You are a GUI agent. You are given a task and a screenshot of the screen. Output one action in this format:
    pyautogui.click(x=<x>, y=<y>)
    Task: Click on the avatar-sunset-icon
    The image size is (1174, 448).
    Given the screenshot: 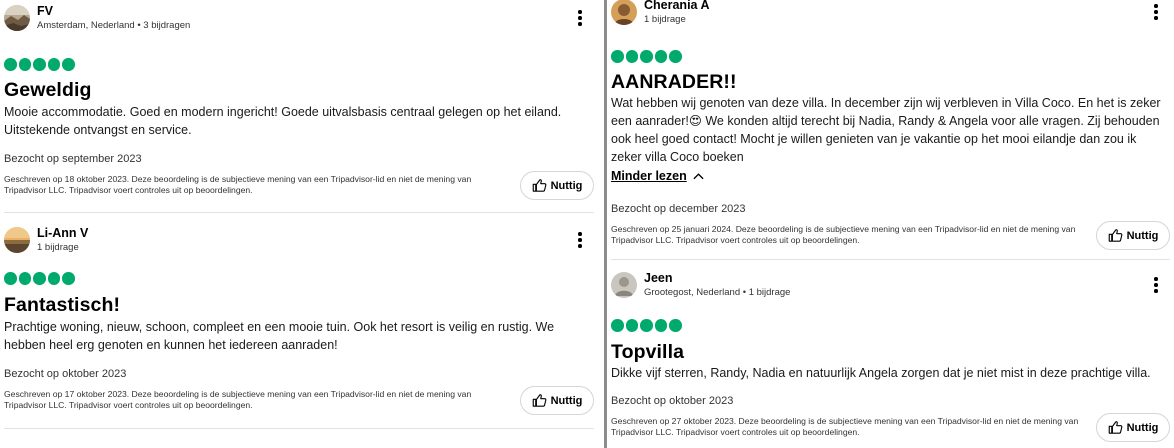 What is the action you would take?
    pyautogui.click(x=17, y=240)
    